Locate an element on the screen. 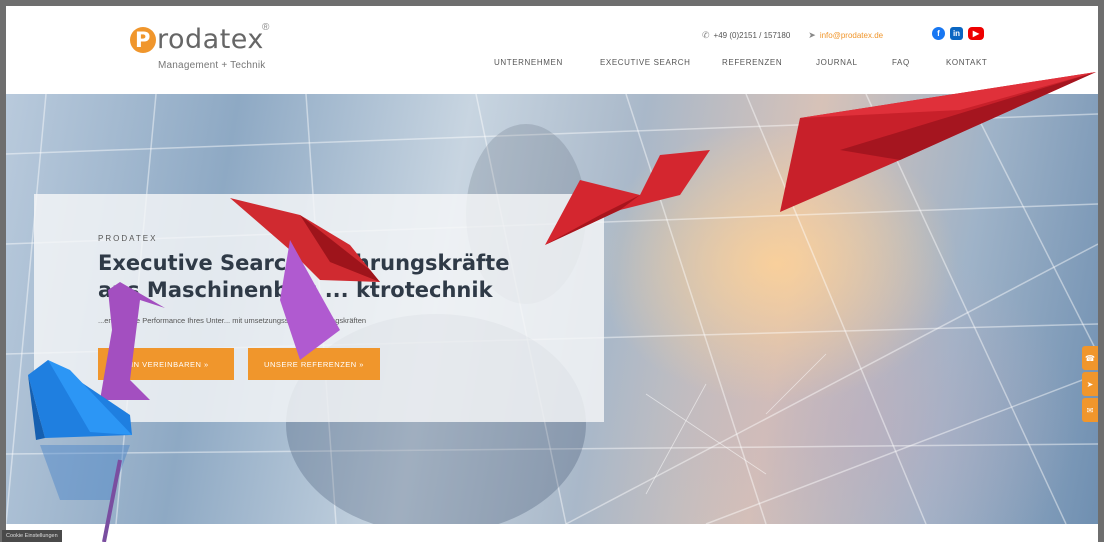  side-phone-icon: ☎ is located at coordinates (1090, 358).